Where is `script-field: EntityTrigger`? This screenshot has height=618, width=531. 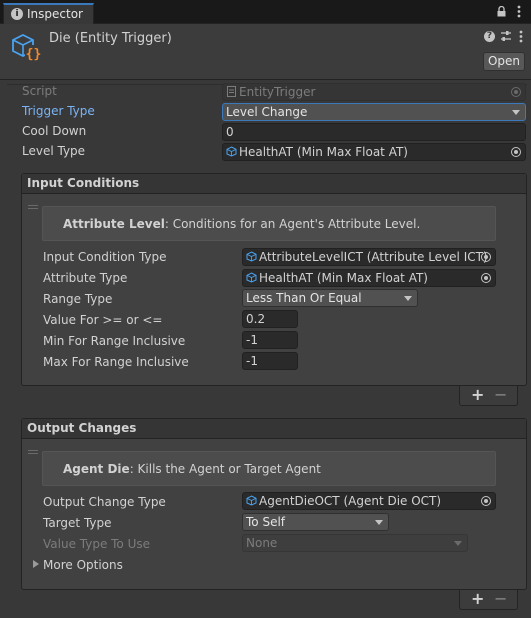 script-field: EntityTrigger is located at coordinates (374, 92).